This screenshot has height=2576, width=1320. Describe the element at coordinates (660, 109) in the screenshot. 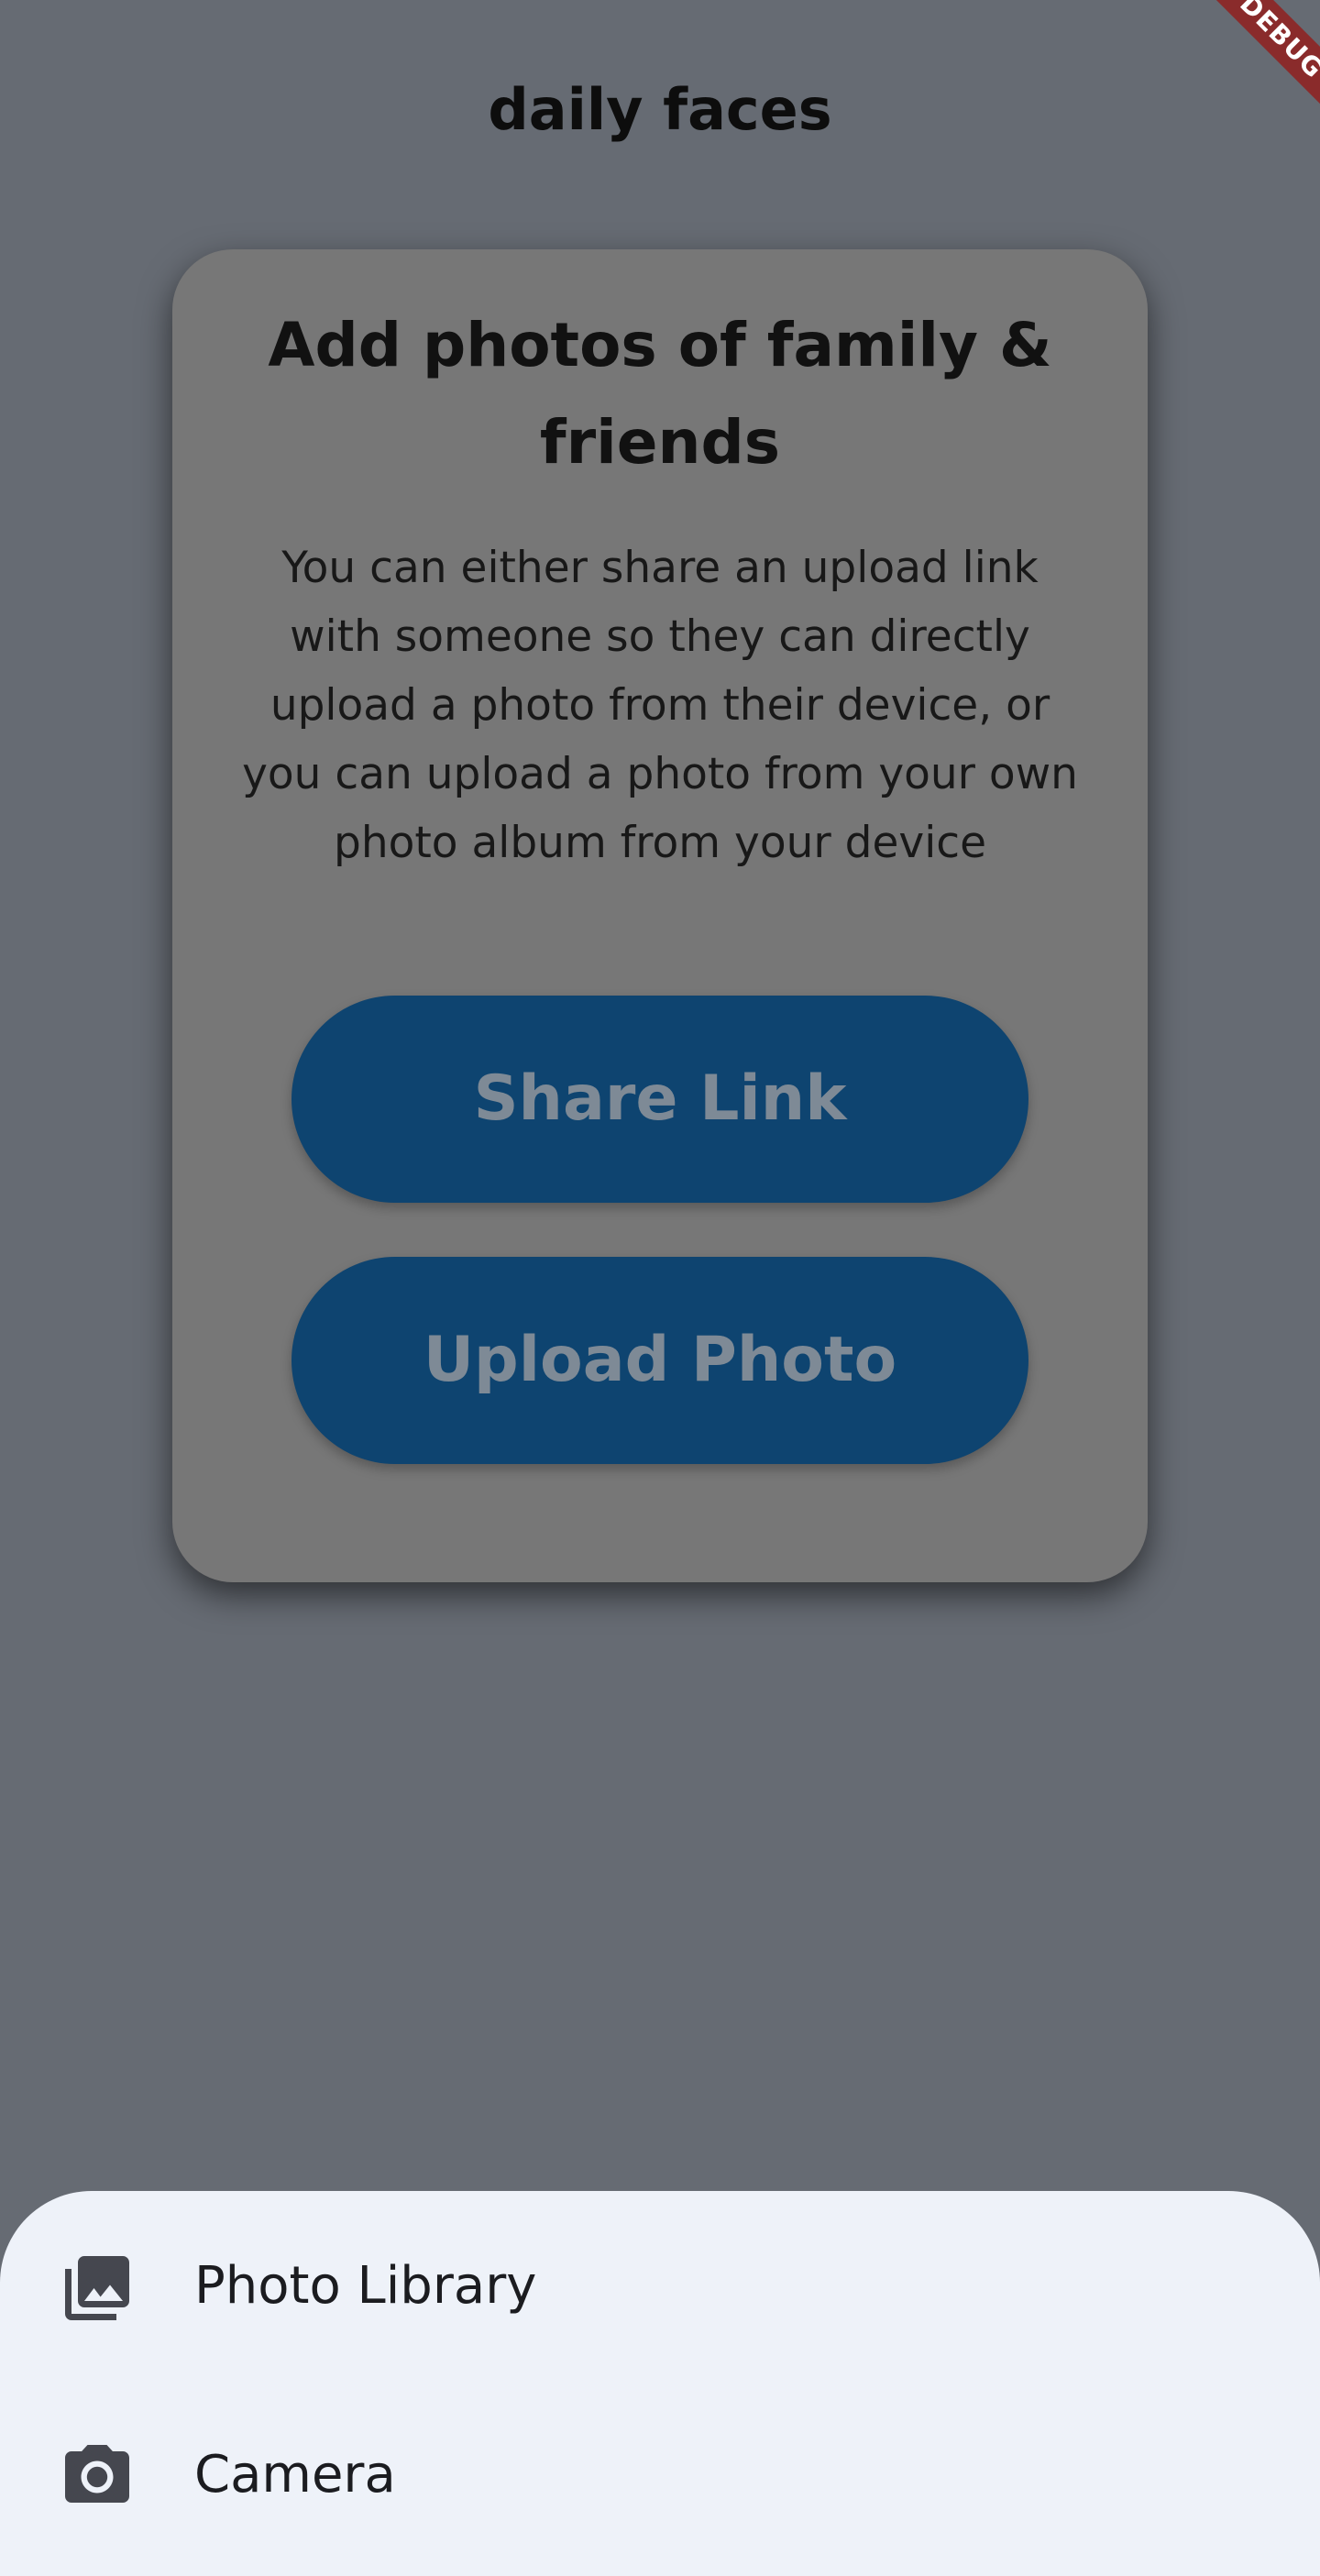

I see `app-title: daily faces` at that location.